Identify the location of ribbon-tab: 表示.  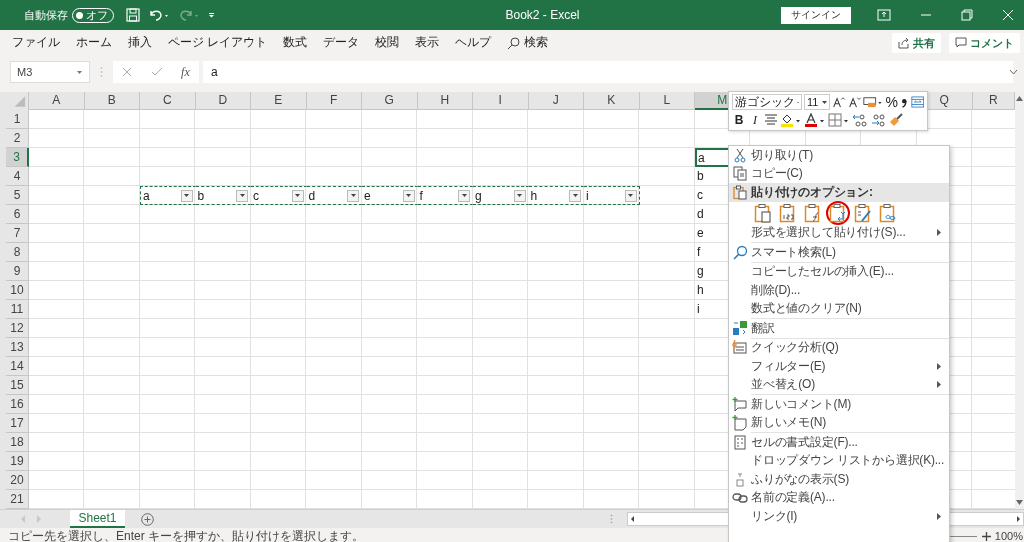
(427, 43).